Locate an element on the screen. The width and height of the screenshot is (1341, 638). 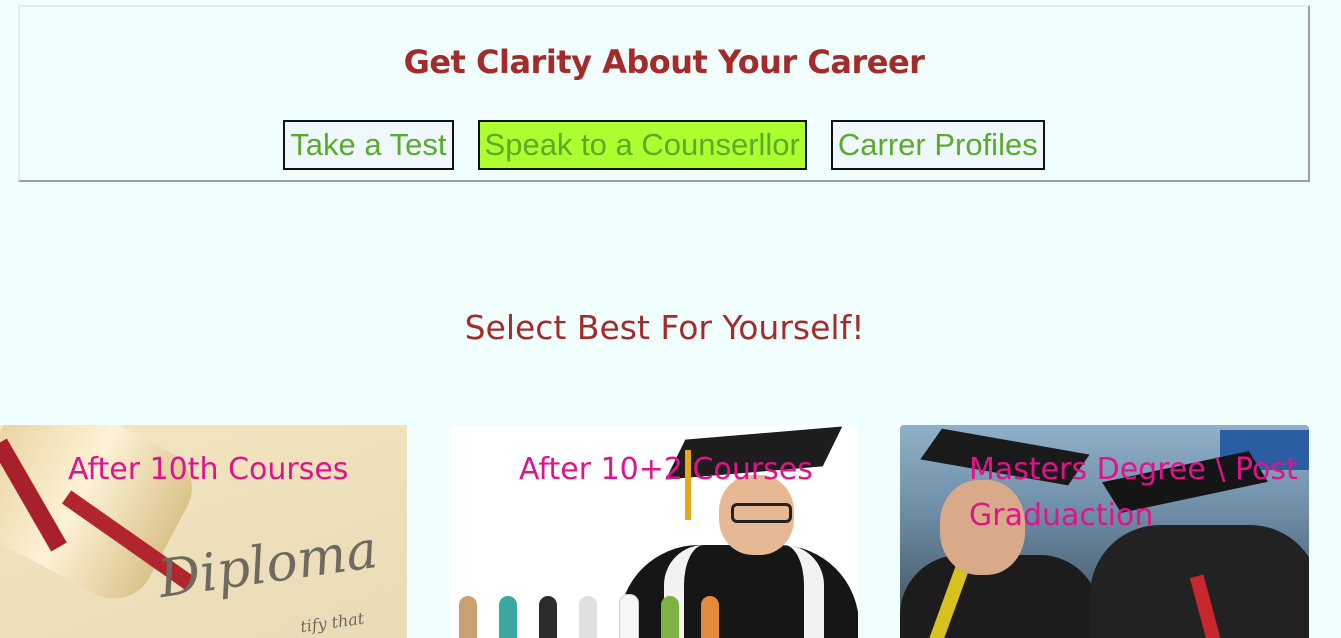
card-masters: Masters Degree \ Post Graduaction is located at coordinates (1104, 531).